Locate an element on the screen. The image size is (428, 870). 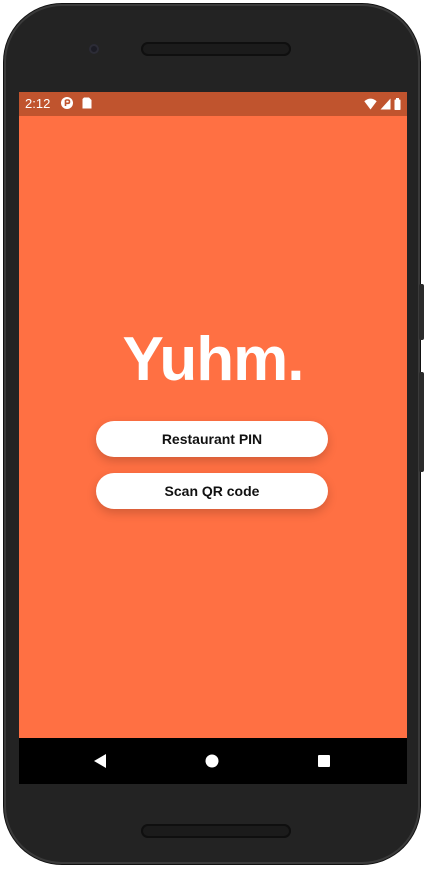
power-button is located at coordinates (421, 312).